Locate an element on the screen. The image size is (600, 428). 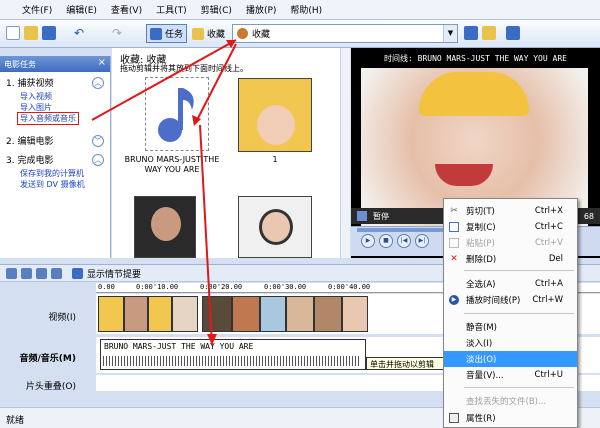
menu-fade-in: 淡入(I) is located at coordinates (510, 343).